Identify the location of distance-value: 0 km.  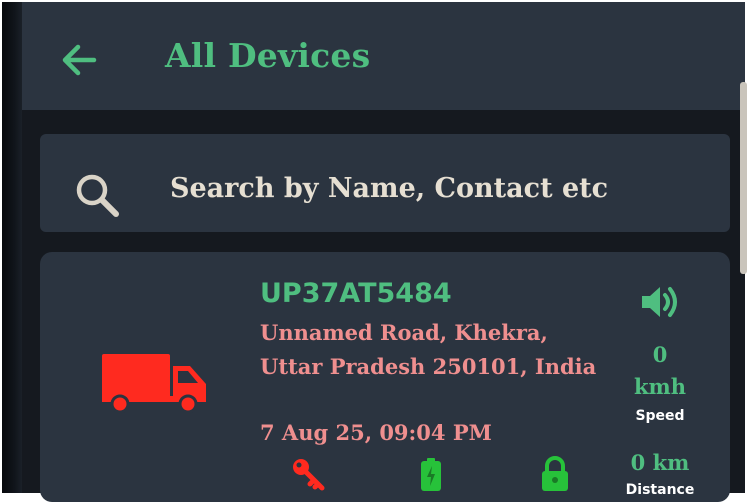
(660, 462).